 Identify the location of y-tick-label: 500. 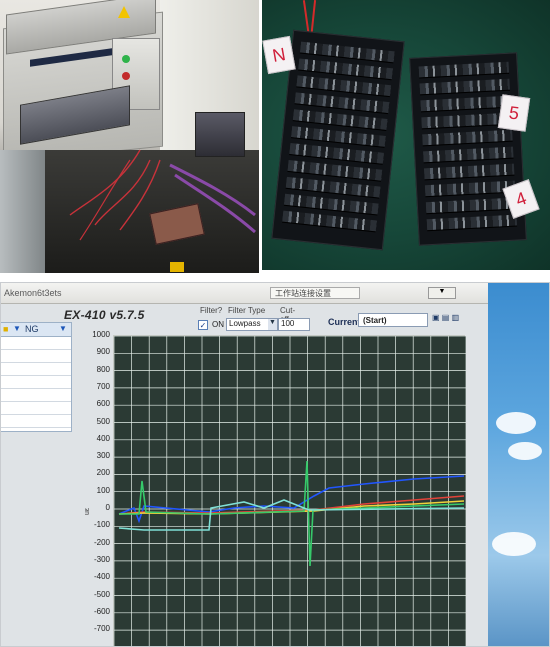
(103, 421).